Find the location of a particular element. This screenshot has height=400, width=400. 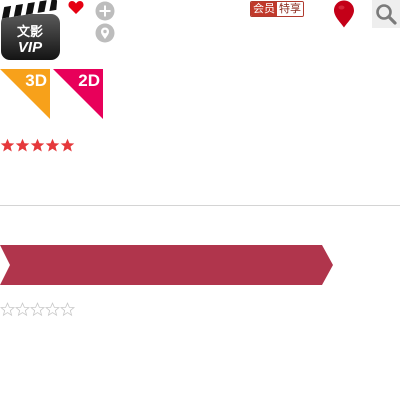

logo-line2: VIP is located at coordinates (30, 47).